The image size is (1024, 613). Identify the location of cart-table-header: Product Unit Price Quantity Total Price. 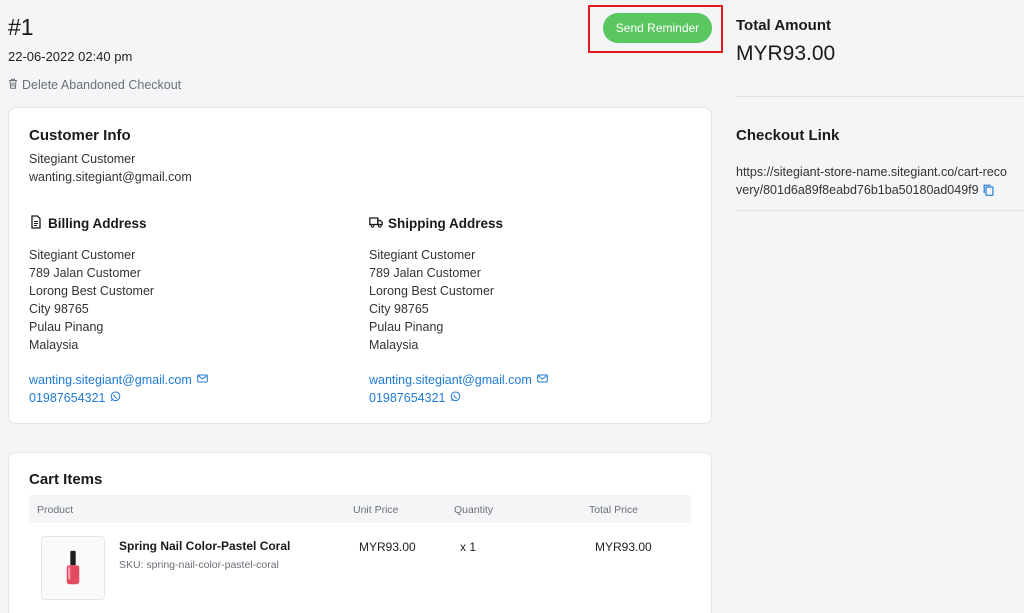
(360, 509).